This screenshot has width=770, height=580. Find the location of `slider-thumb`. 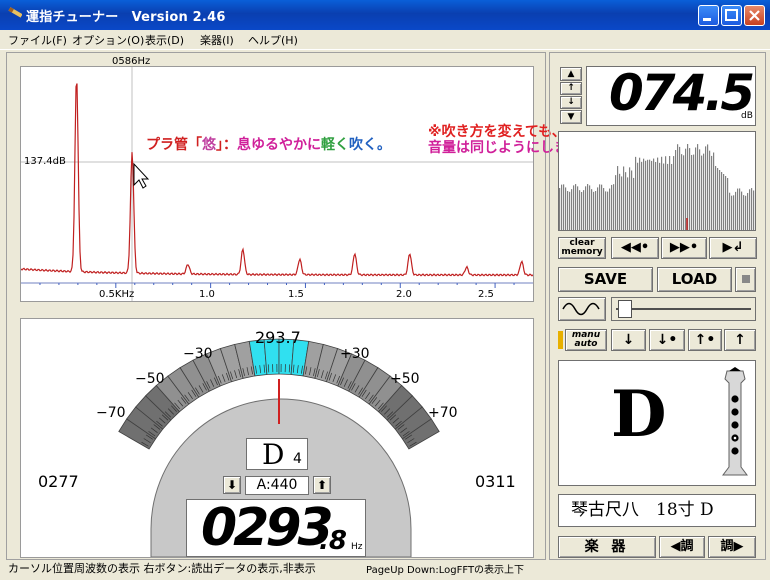

slider-thumb is located at coordinates (625, 309).